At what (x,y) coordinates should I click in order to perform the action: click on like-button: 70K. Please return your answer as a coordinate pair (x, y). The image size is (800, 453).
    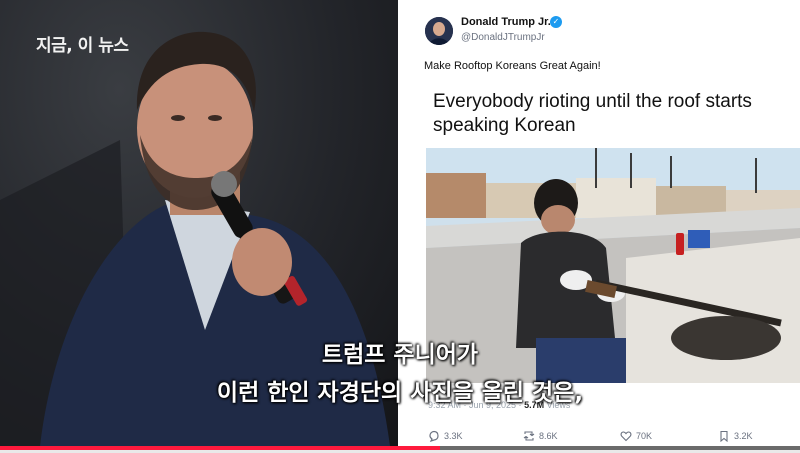
    Looking at the image, I should click on (636, 436).